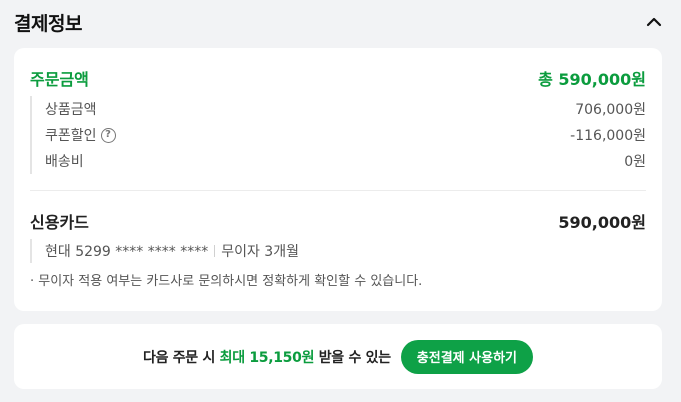 The height and width of the screenshot is (402, 681). Describe the element at coordinates (338, 78) in the screenshot. I see `order-total-row: 주문금액 총 590,000원` at that location.